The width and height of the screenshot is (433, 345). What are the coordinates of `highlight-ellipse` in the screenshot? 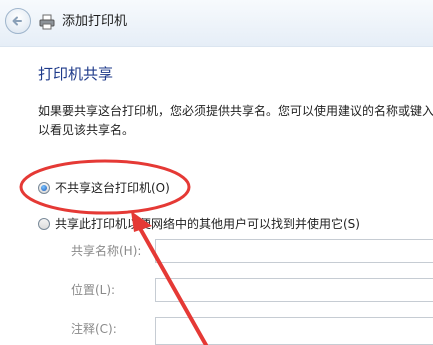 It's located at (105, 187).